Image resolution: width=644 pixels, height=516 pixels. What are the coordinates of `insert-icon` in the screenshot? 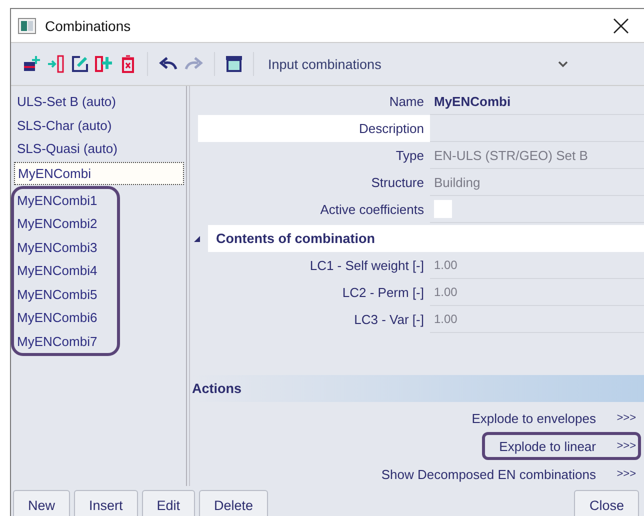 It's located at (56, 64).